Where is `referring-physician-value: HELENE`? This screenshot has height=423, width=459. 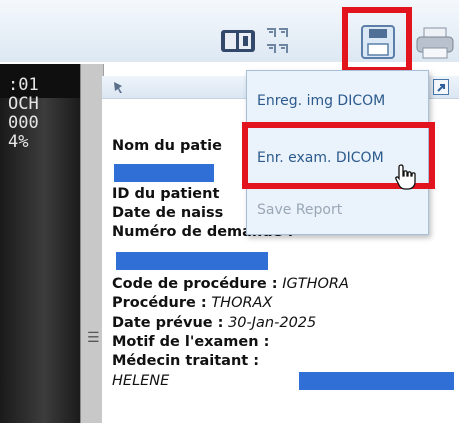 referring-physician-value: HELENE is located at coordinates (141, 381).